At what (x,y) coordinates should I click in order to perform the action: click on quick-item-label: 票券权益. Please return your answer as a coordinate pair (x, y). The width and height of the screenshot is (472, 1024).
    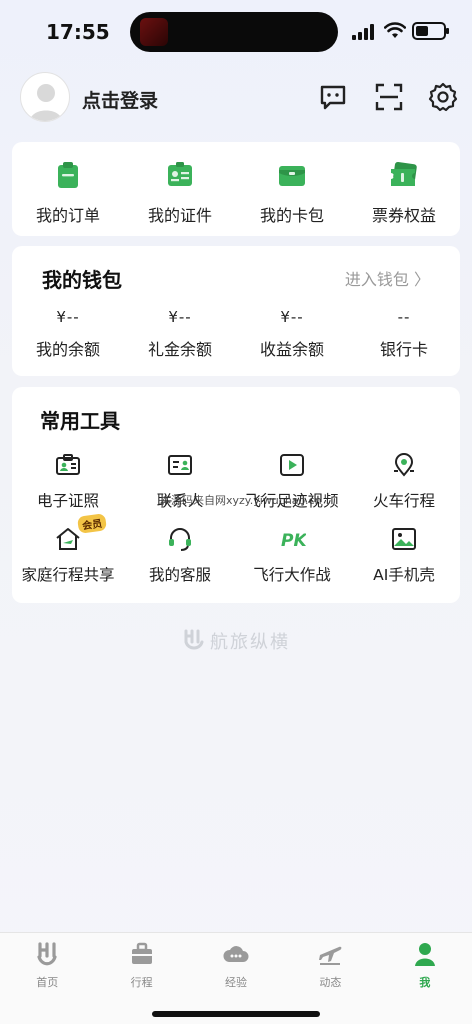
    Looking at the image, I should click on (403, 215).